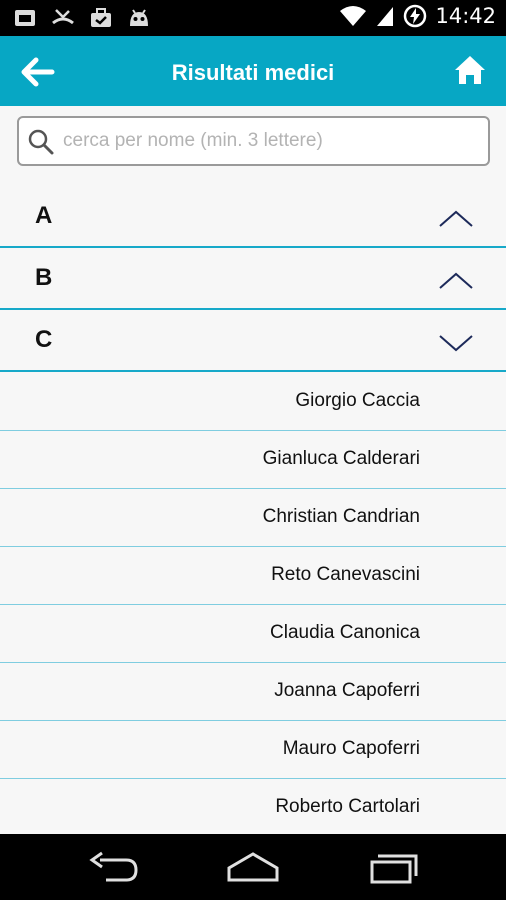  Describe the element at coordinates (44, 339) in the screenshot. I see `section-letter: C` at that location.